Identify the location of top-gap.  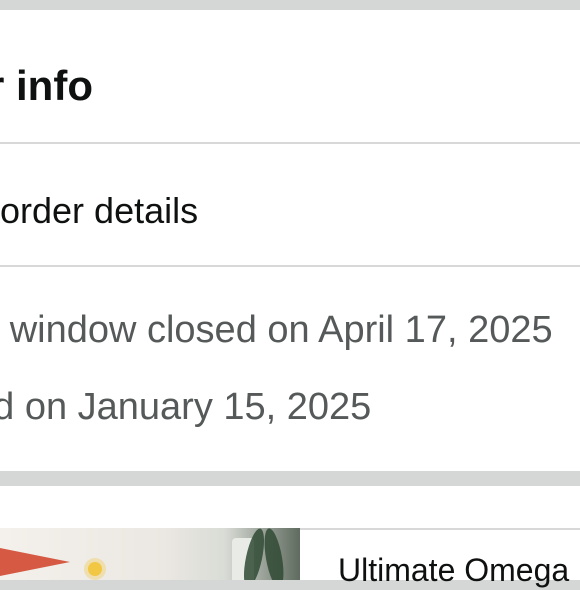
(290, 5).